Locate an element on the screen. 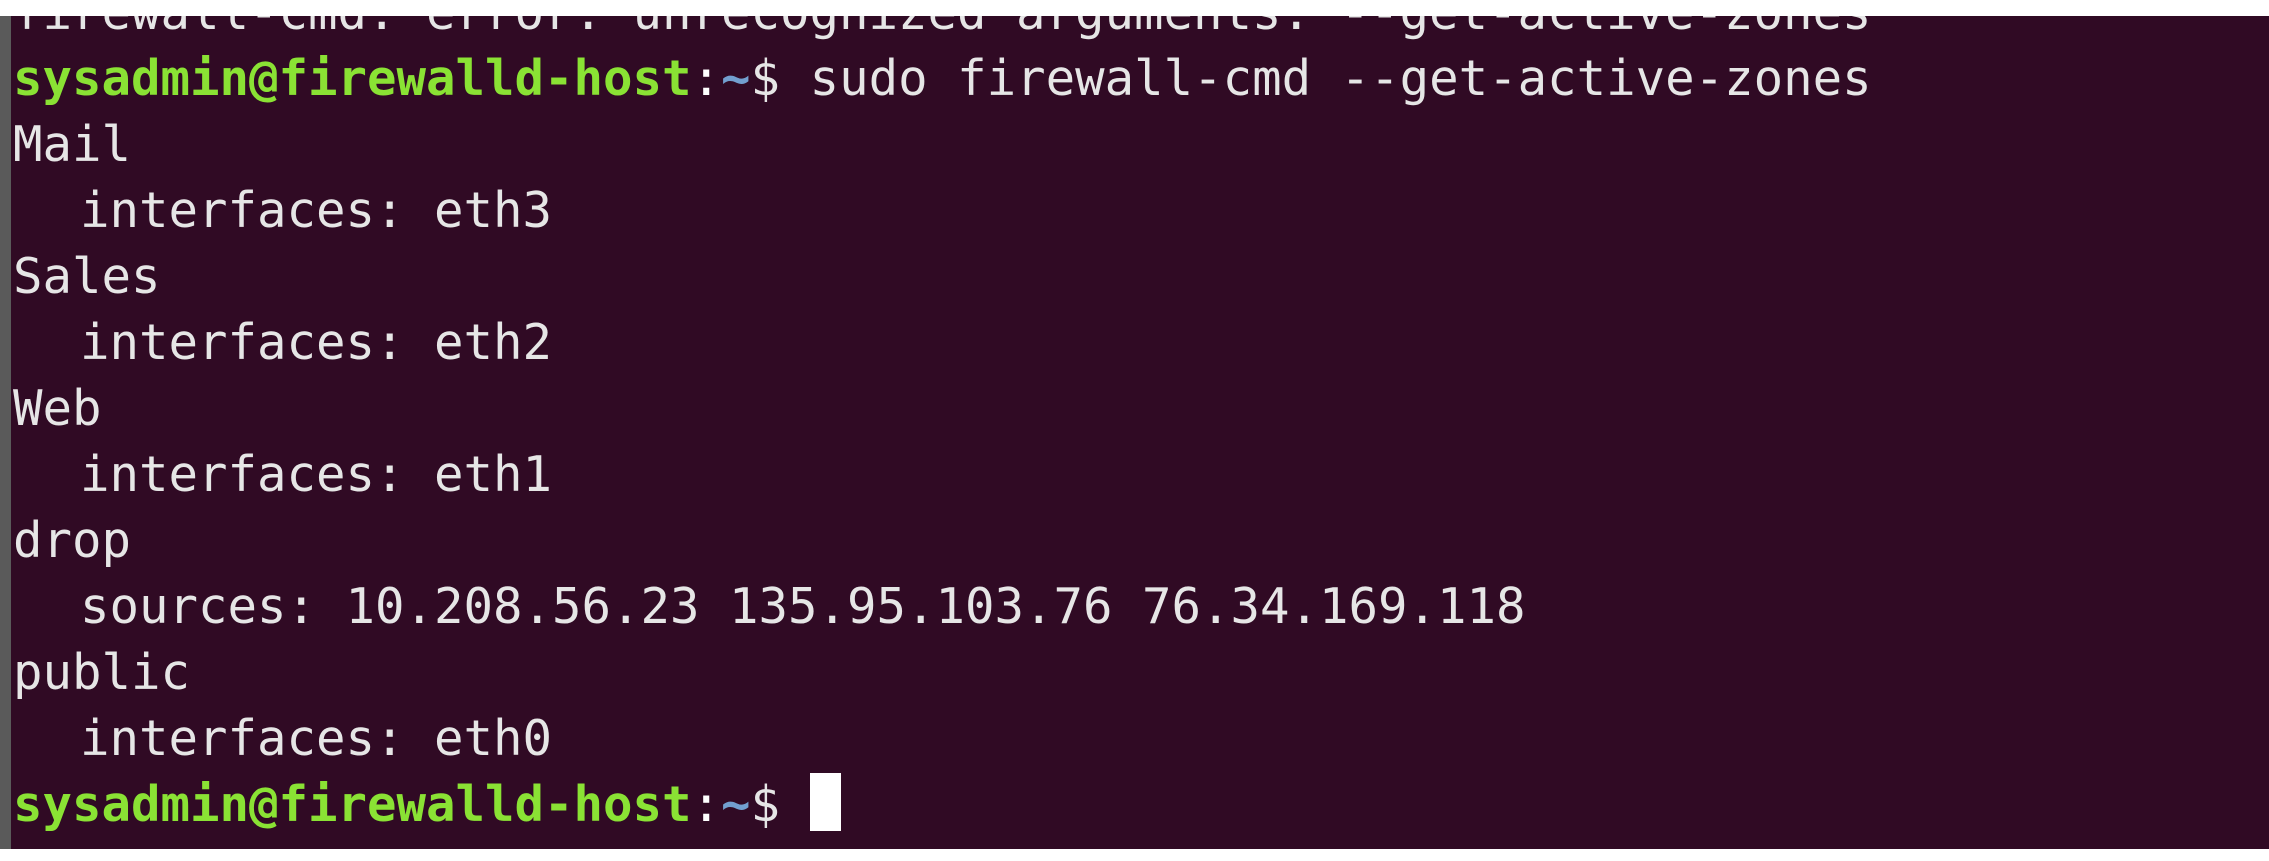  zone-name: Sales is located at coordinates (87, 276).